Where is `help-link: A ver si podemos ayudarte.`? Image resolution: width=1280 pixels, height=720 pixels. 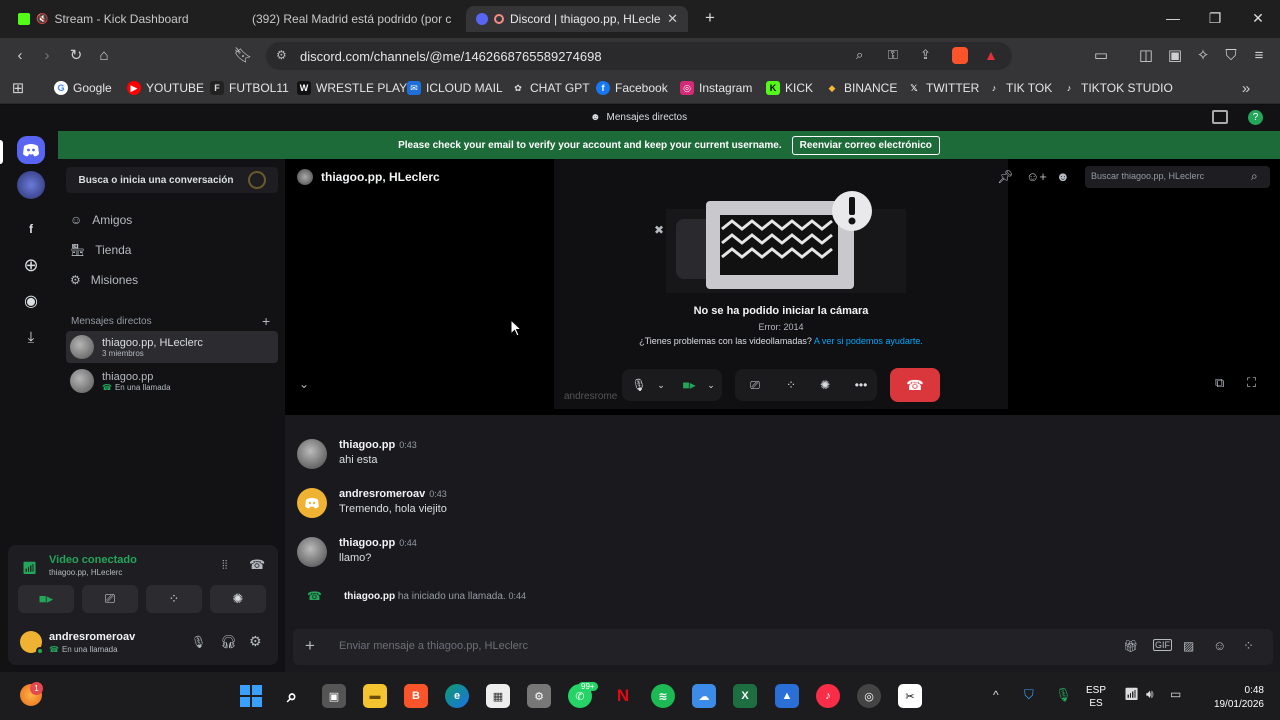
help-link: A ver si podemos ayudarte. is located at coordinates (868, 341).